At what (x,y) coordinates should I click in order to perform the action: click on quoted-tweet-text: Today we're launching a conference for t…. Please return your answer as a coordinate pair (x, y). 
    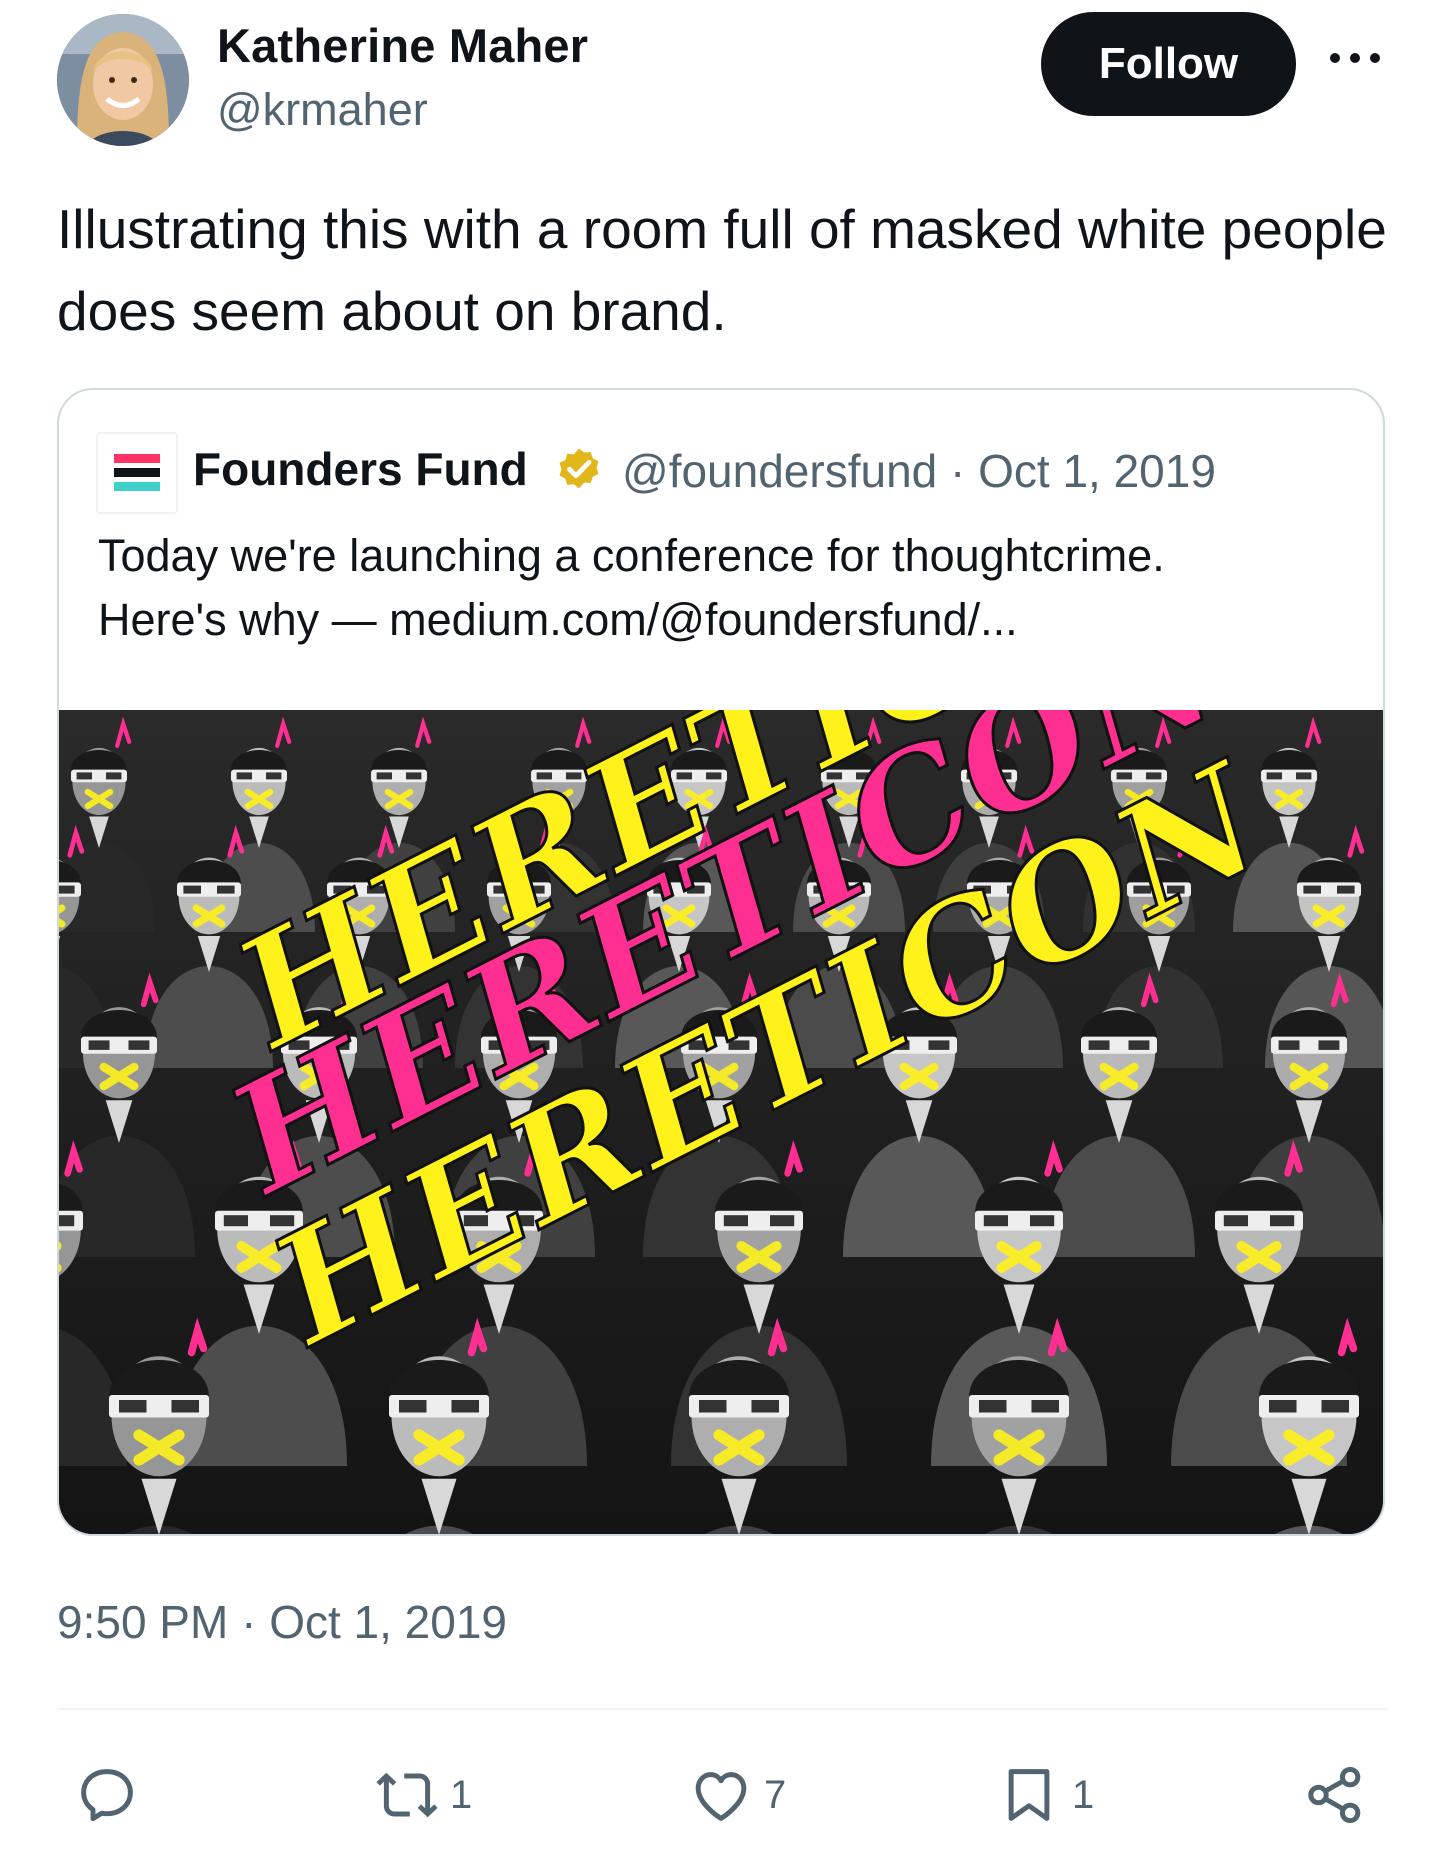
    Looking at the image, I should click on (728, 588).